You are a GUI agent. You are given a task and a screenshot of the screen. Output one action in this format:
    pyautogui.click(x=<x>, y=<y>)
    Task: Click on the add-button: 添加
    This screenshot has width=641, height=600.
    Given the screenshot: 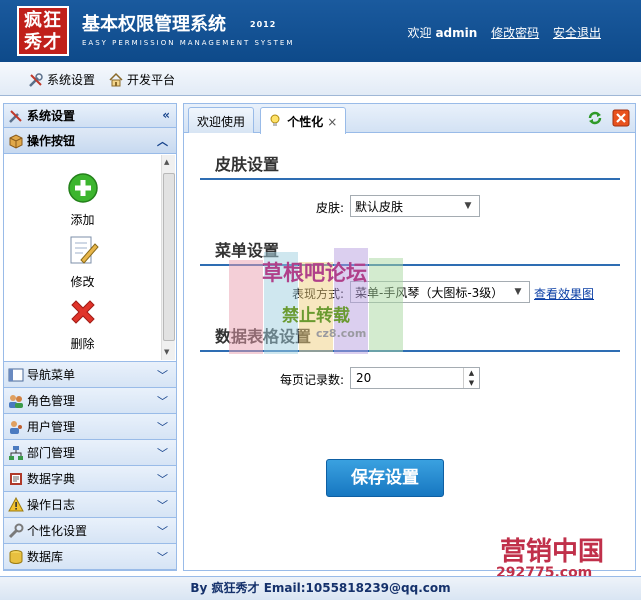 What is the action you would take?
    pyautogui.click(x=82, y=200)
    